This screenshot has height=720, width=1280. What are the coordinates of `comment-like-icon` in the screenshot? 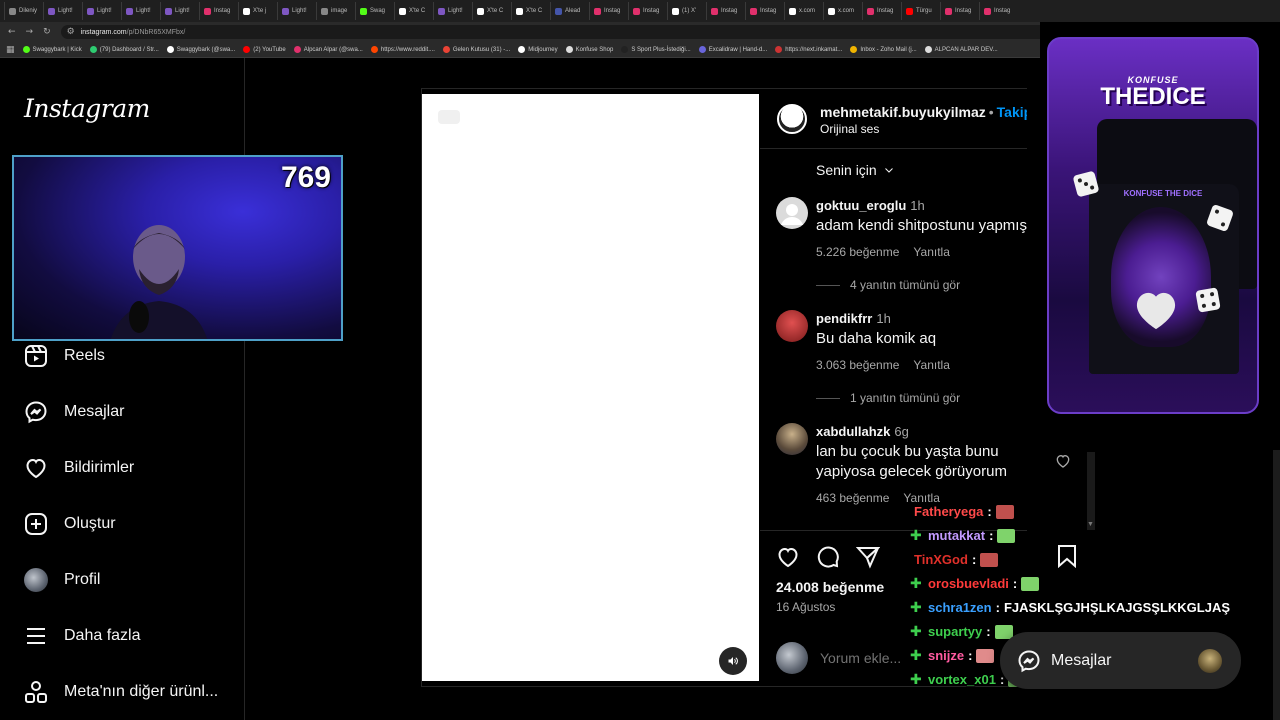 It's located at (1063, 461).